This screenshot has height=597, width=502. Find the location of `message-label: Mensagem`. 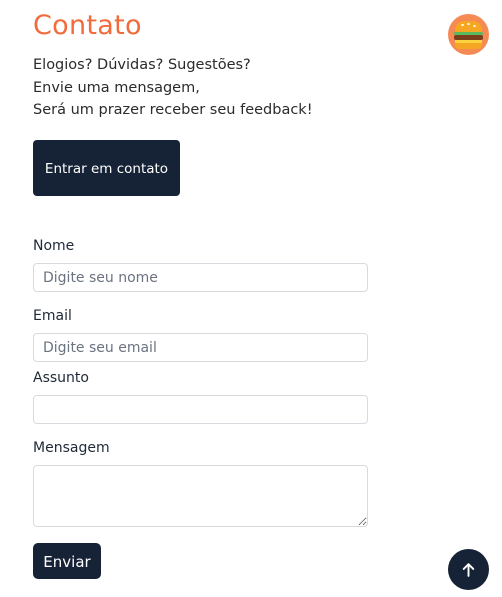

message-label: Mensagem is located at coordinates (71, 448).